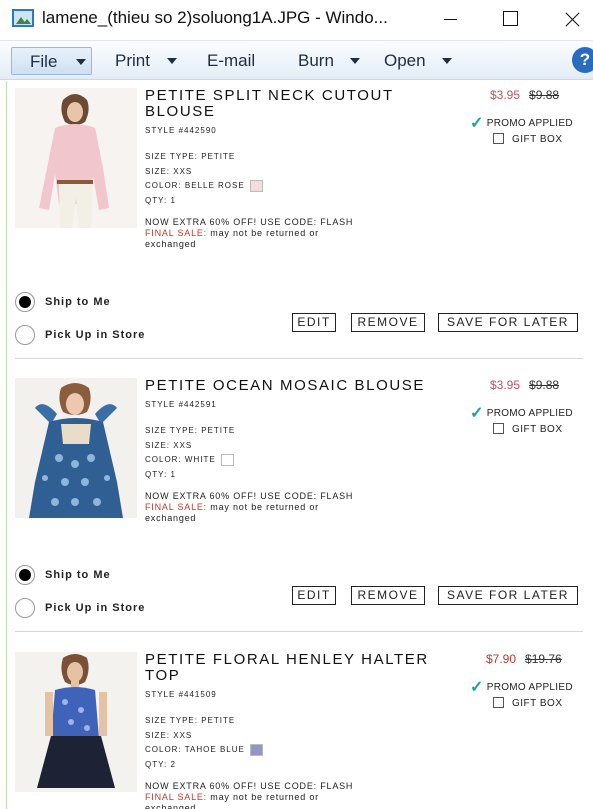 The width and height of the screenshot is (593, 809). I want to click on help-icon: ?, so click(582, 60).